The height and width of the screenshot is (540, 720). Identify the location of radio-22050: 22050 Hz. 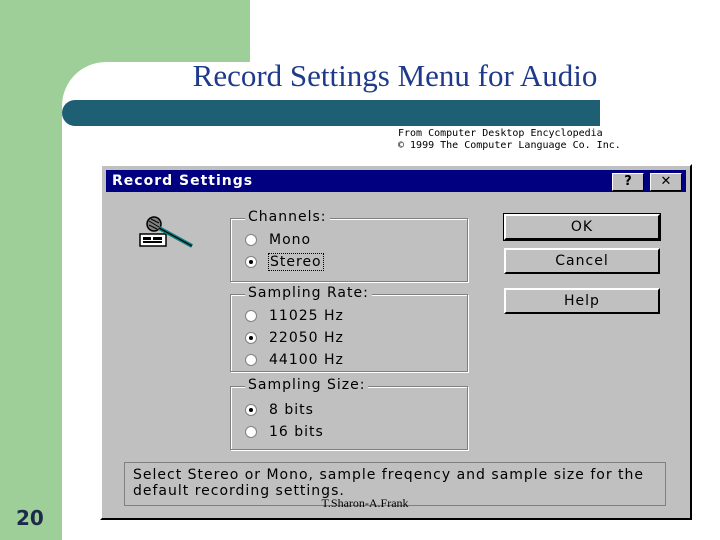
(294, 338).